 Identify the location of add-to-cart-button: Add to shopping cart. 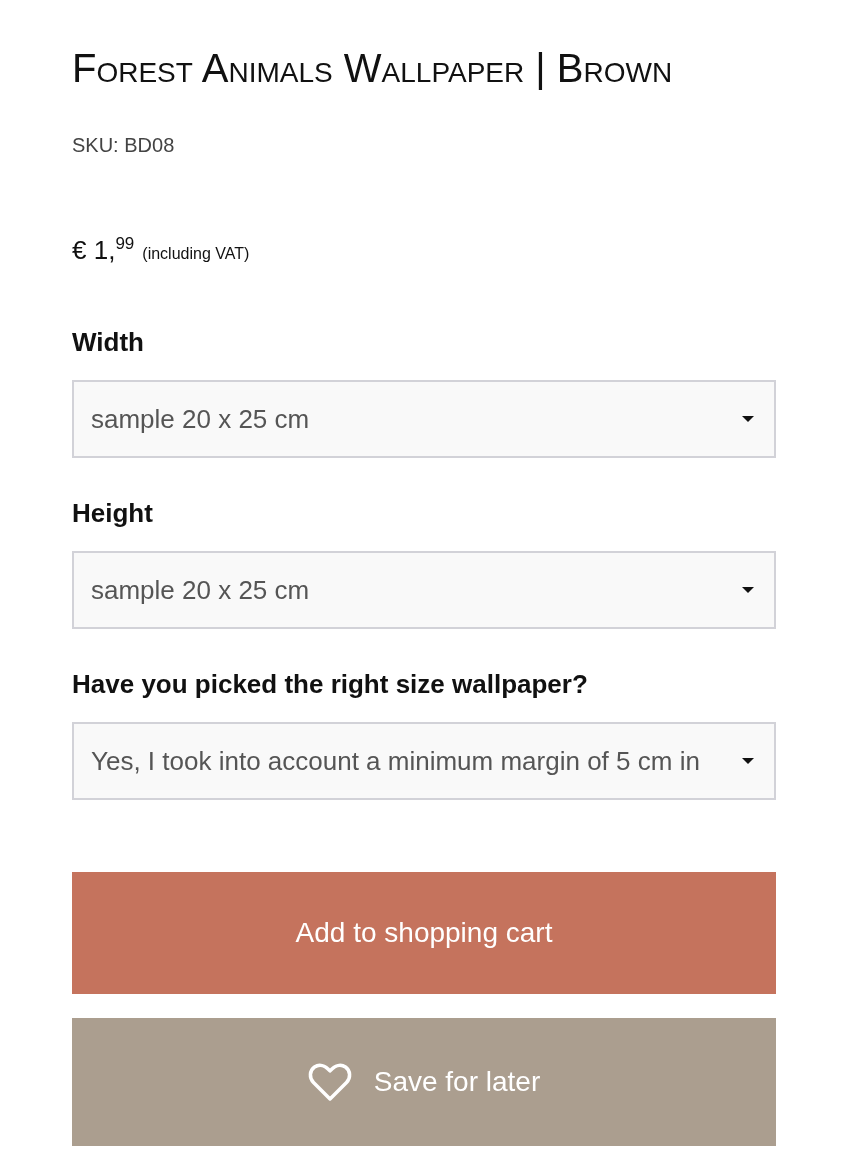
(424, 933).